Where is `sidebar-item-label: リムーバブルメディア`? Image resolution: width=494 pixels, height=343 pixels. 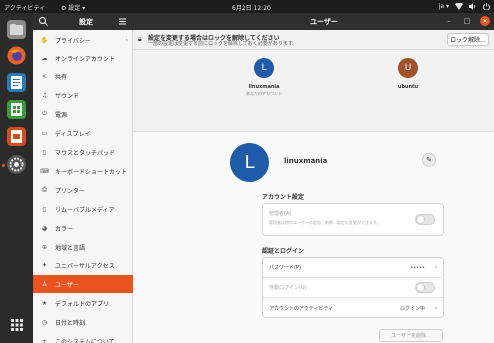
sidebar-item-label: リムーバブルメディア is located at coordinates (85, 210).